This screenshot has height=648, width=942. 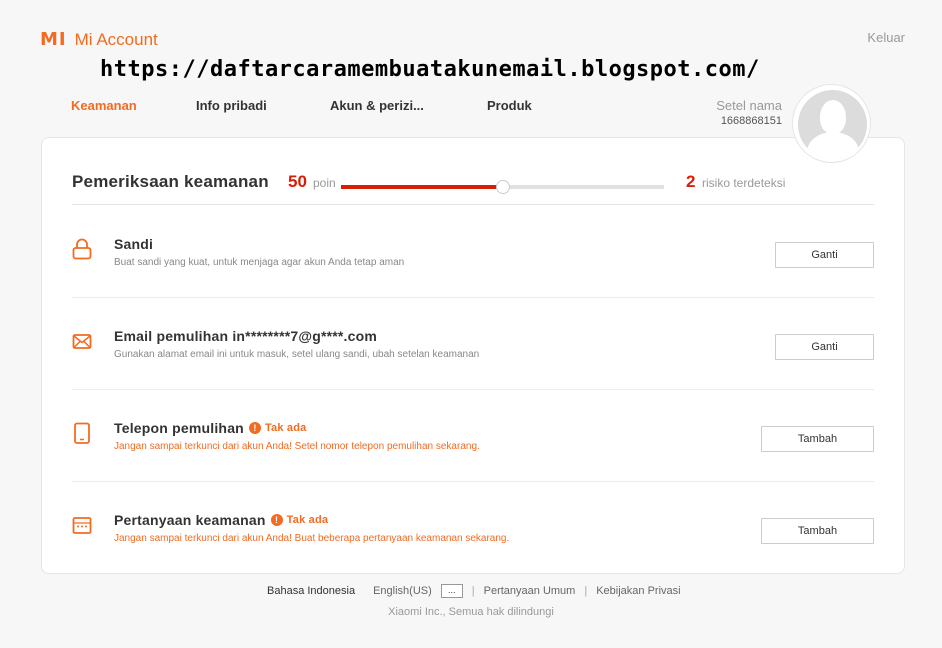 I want to click on security-score: 50, so click(x=297, y=181).